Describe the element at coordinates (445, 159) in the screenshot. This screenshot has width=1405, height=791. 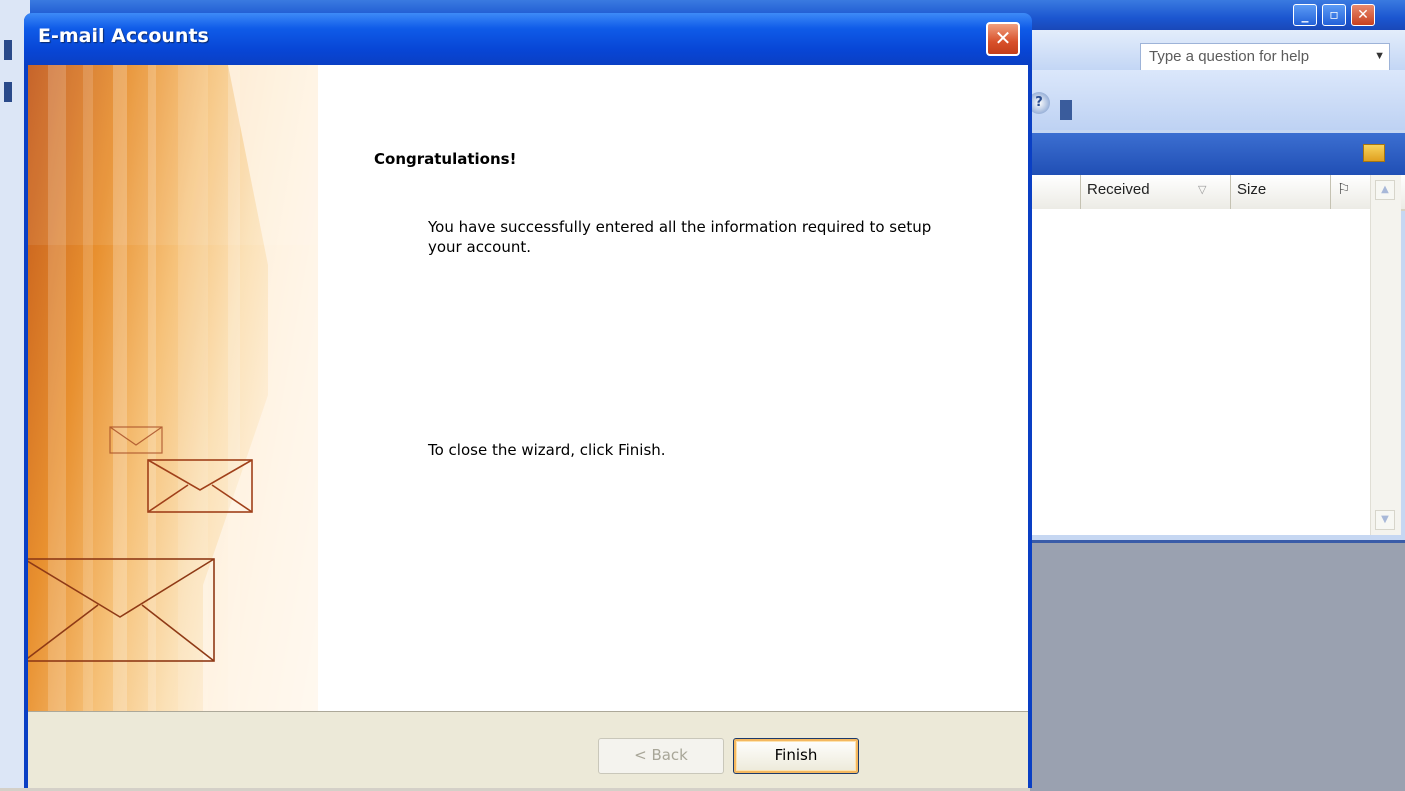
I see `wizard-heading: Congratulations!` at that location.